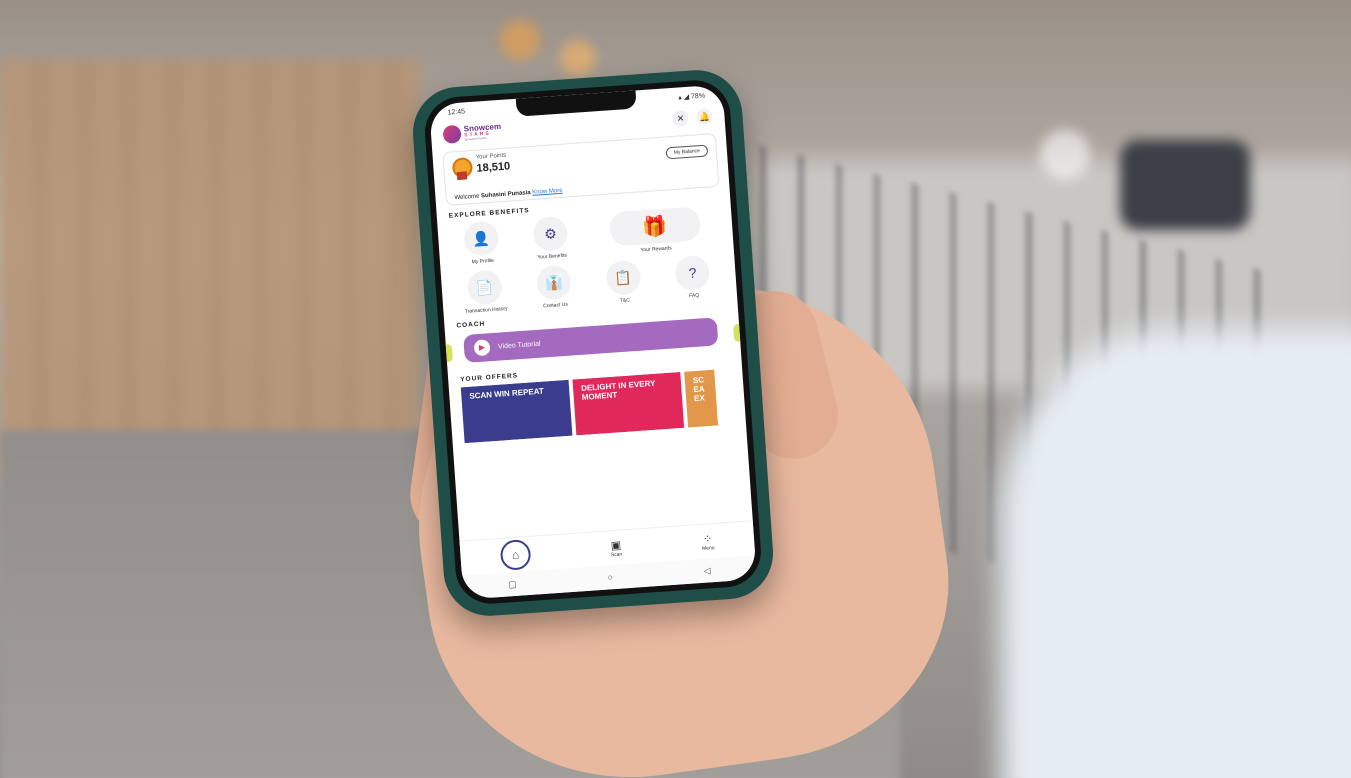 The width and height of the screenshot is (1351, 778). What do you see at coordinates (515, 554) in the screenshot?
I see `home-icon: ⌂` at bounding box center [515, 554].